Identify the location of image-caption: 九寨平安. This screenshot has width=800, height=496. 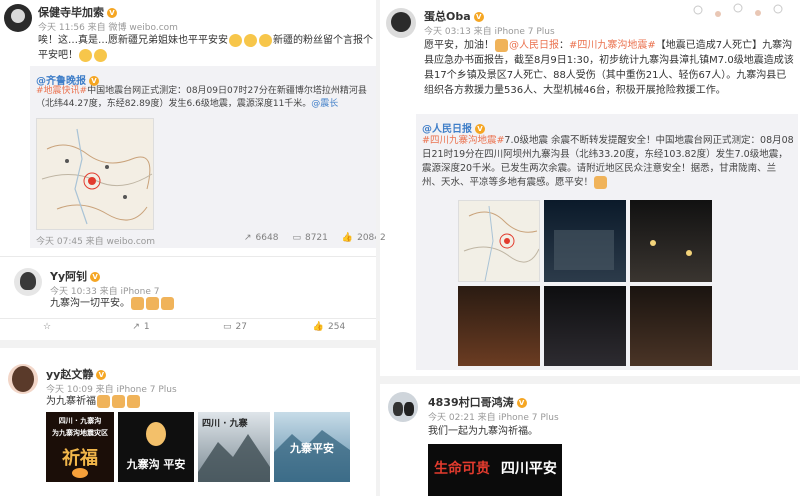
(312, 448).